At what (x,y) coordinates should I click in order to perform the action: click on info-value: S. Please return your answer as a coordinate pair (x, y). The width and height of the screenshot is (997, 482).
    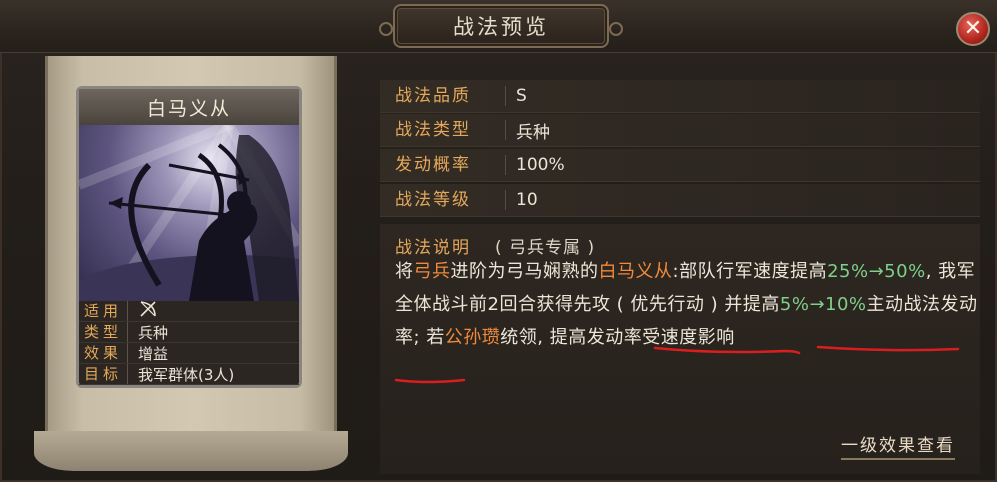
    Looking at the image, I should click on (521, 96).